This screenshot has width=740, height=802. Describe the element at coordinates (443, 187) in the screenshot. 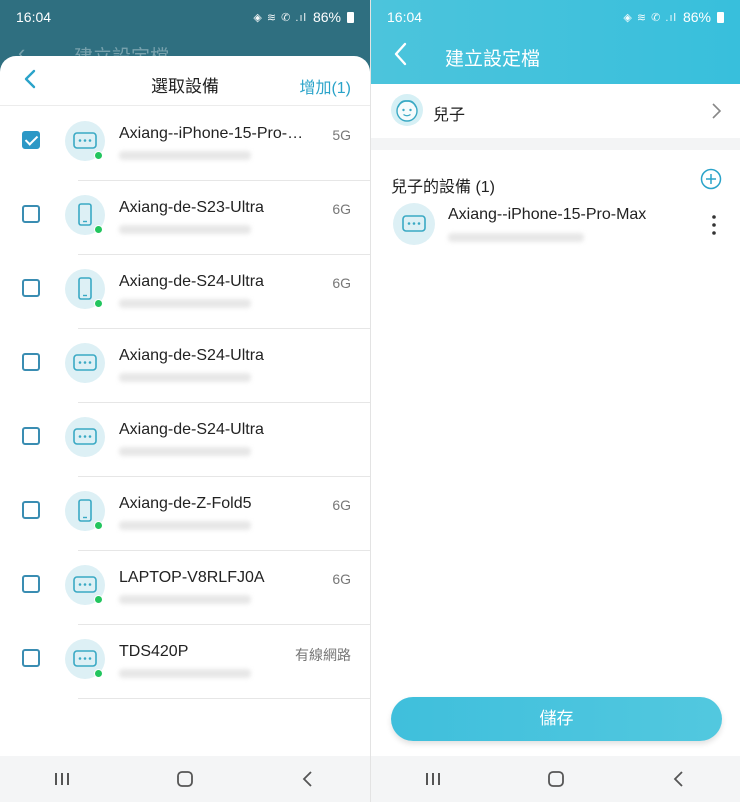

I see `section-title: 兒子的設備 (1)` at that location.